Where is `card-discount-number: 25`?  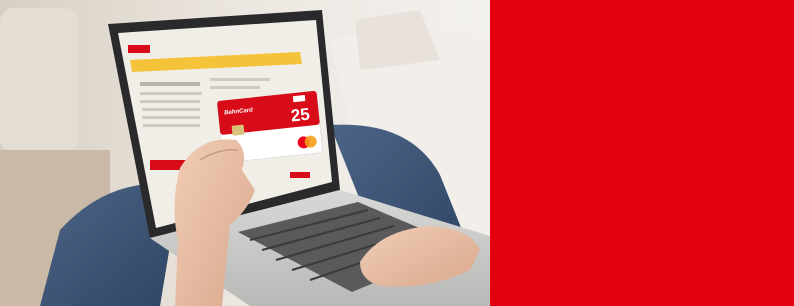 card-discount-number: 25 is located at coordinates (300, 115).